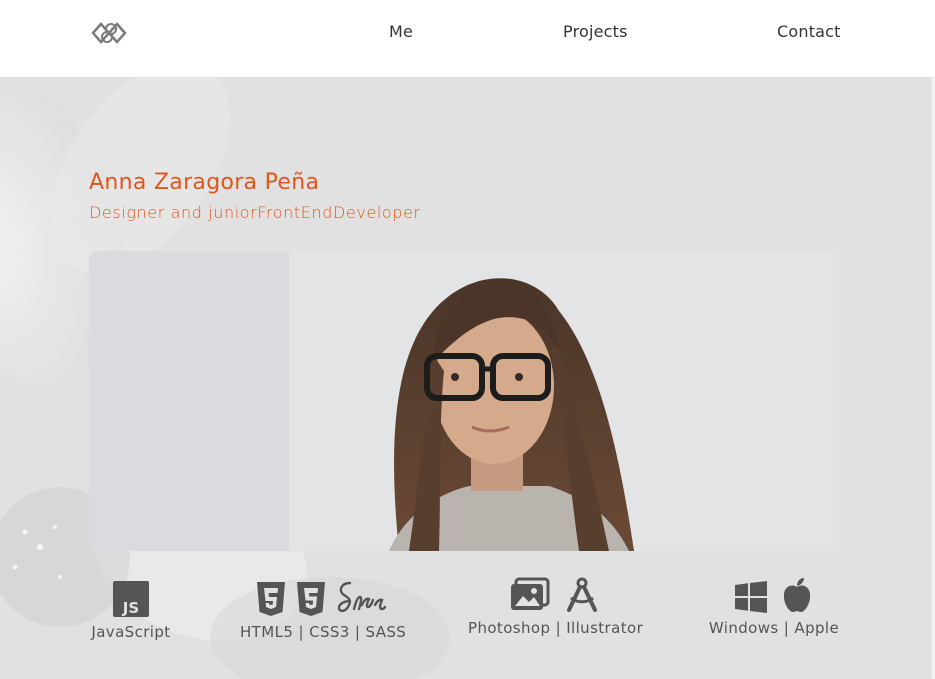 The width and height of the screenshot is (935, 679). What do you see at coordinates (109, 33) in the screenshot?
I see `infinity-logo-icon` at bounding box center [109, 33].